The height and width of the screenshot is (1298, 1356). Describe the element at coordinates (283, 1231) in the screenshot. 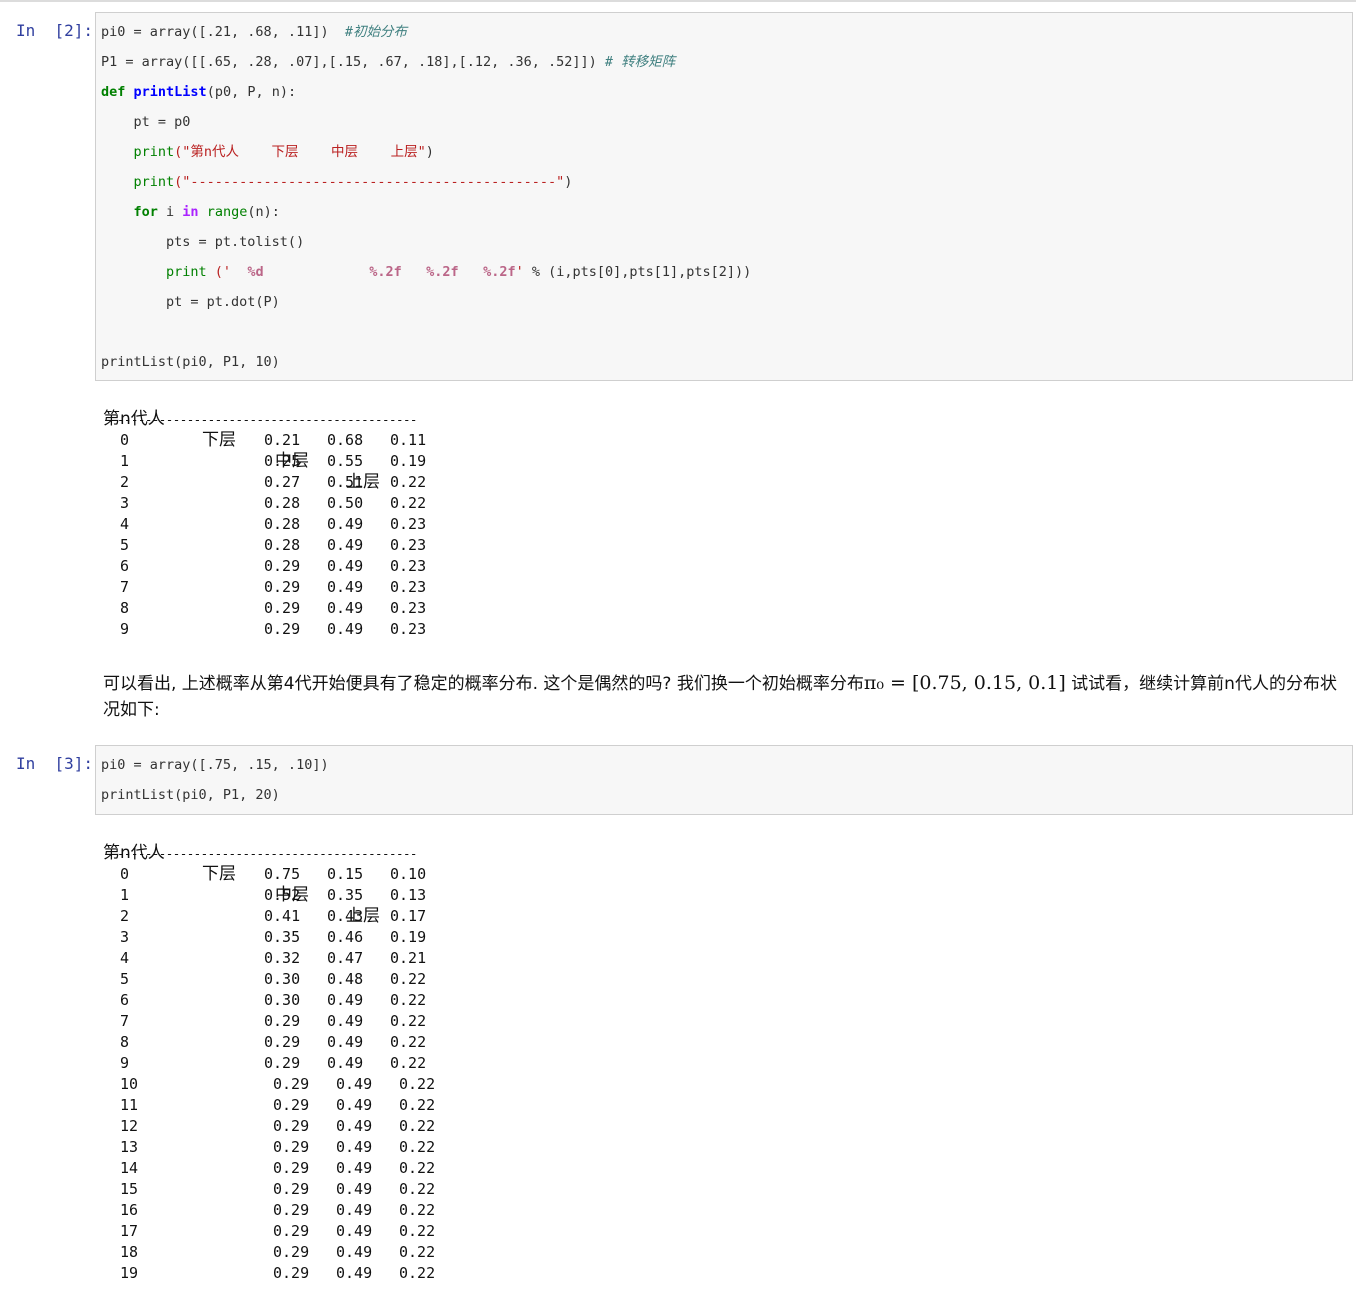

I see `output-row: 17 0.29 0.49 0.22` at that location.